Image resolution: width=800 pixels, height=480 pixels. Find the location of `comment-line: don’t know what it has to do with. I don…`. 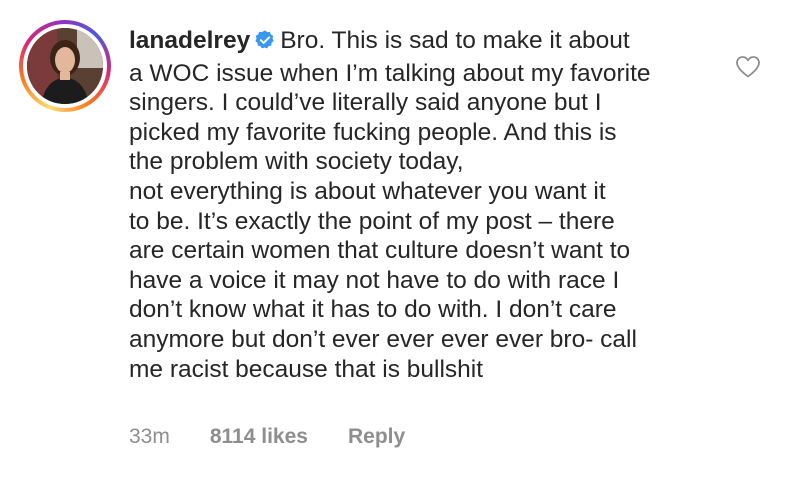

comment-line: don’t know what it has to do with. I don… is located at coordinates (373, 310).